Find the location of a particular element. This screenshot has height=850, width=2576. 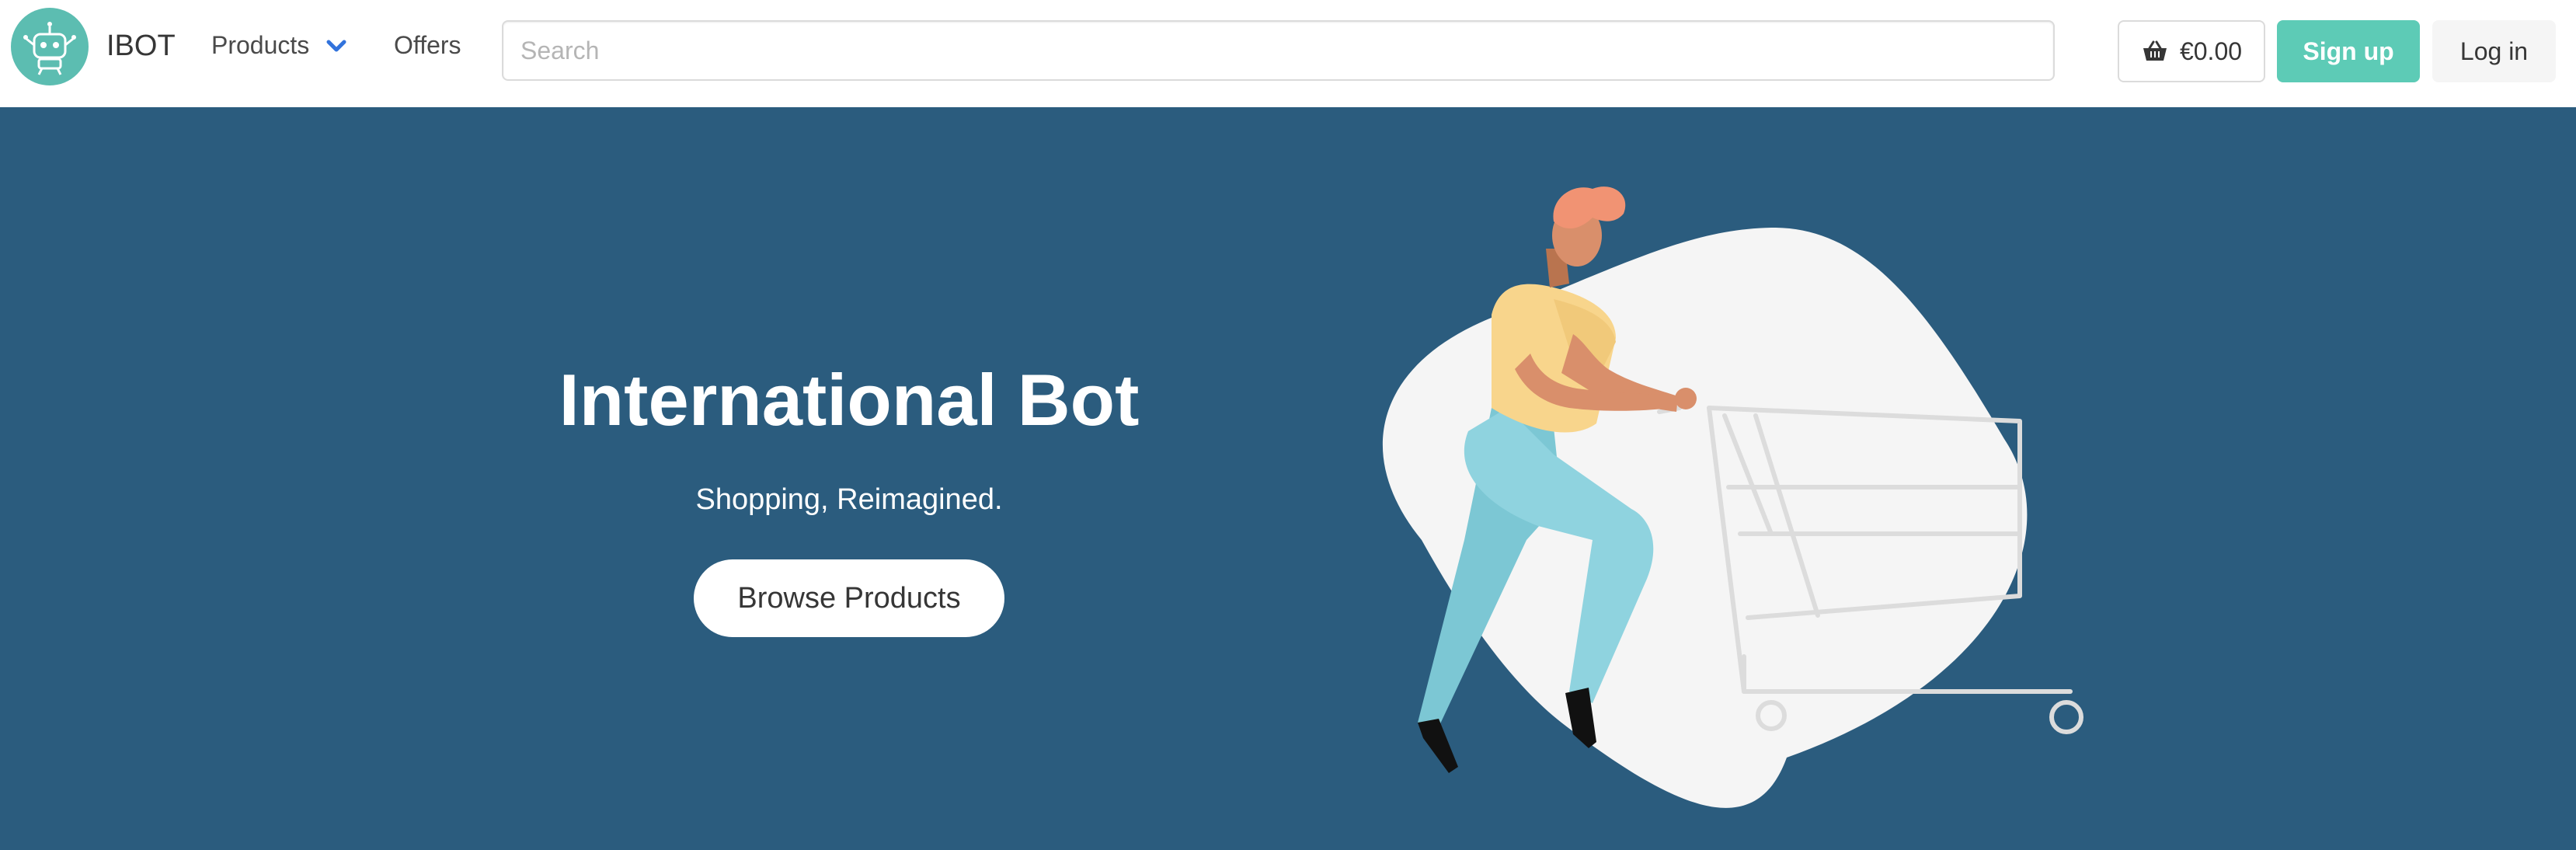

products-dropdown: Products is located at coordinates (279, 45).